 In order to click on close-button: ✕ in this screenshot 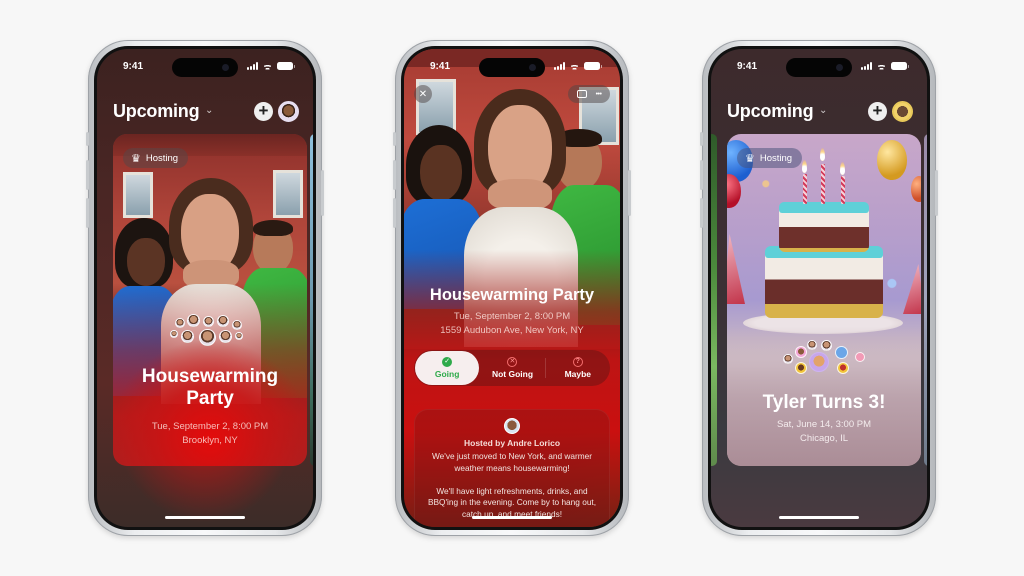, I will do `click(423, 94)`.